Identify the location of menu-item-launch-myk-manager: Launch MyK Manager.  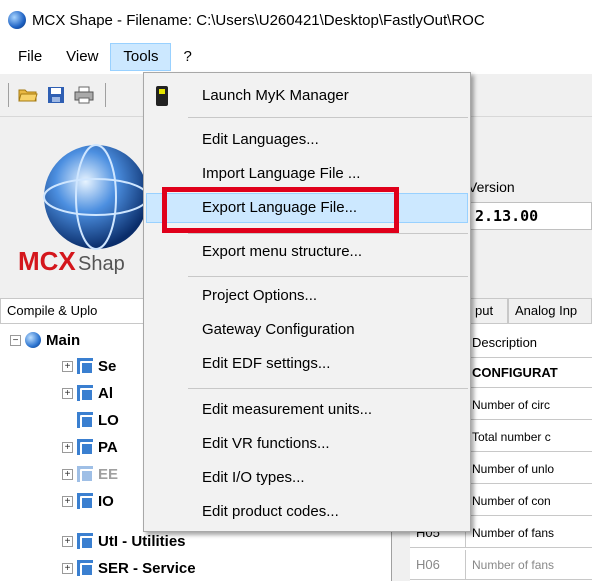
(307, 96).